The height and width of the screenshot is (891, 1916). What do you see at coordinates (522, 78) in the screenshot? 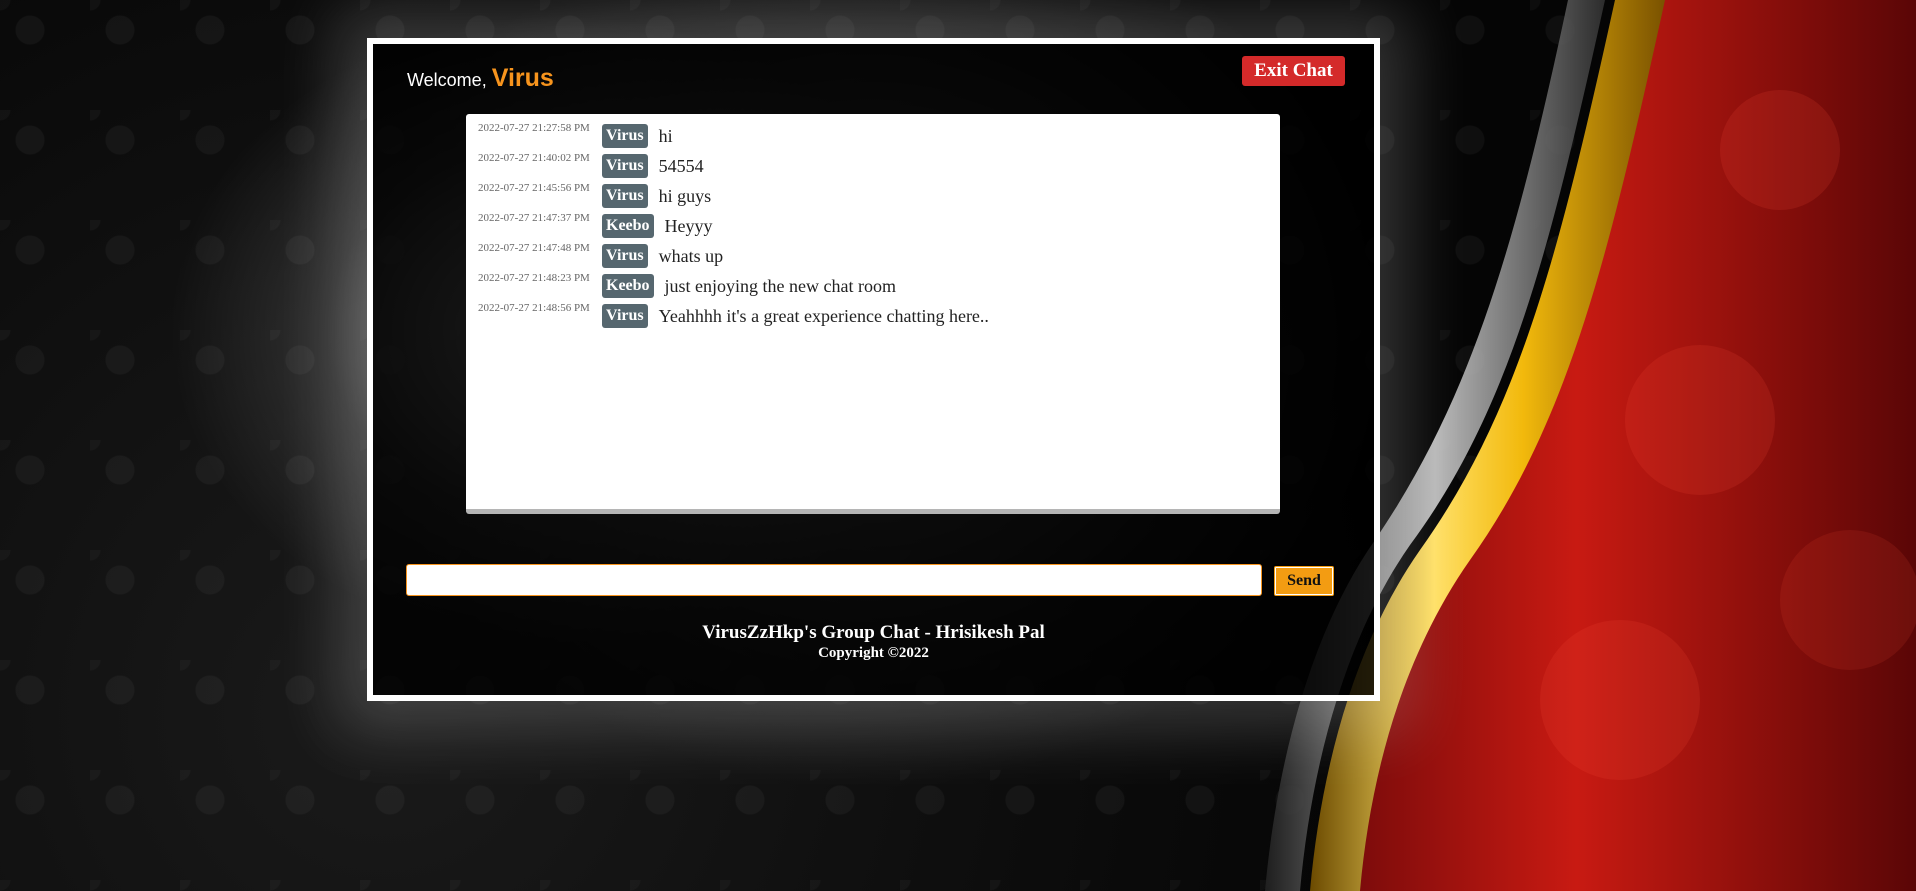
I see `current-username: Virus` at bounding box center [522, 78].